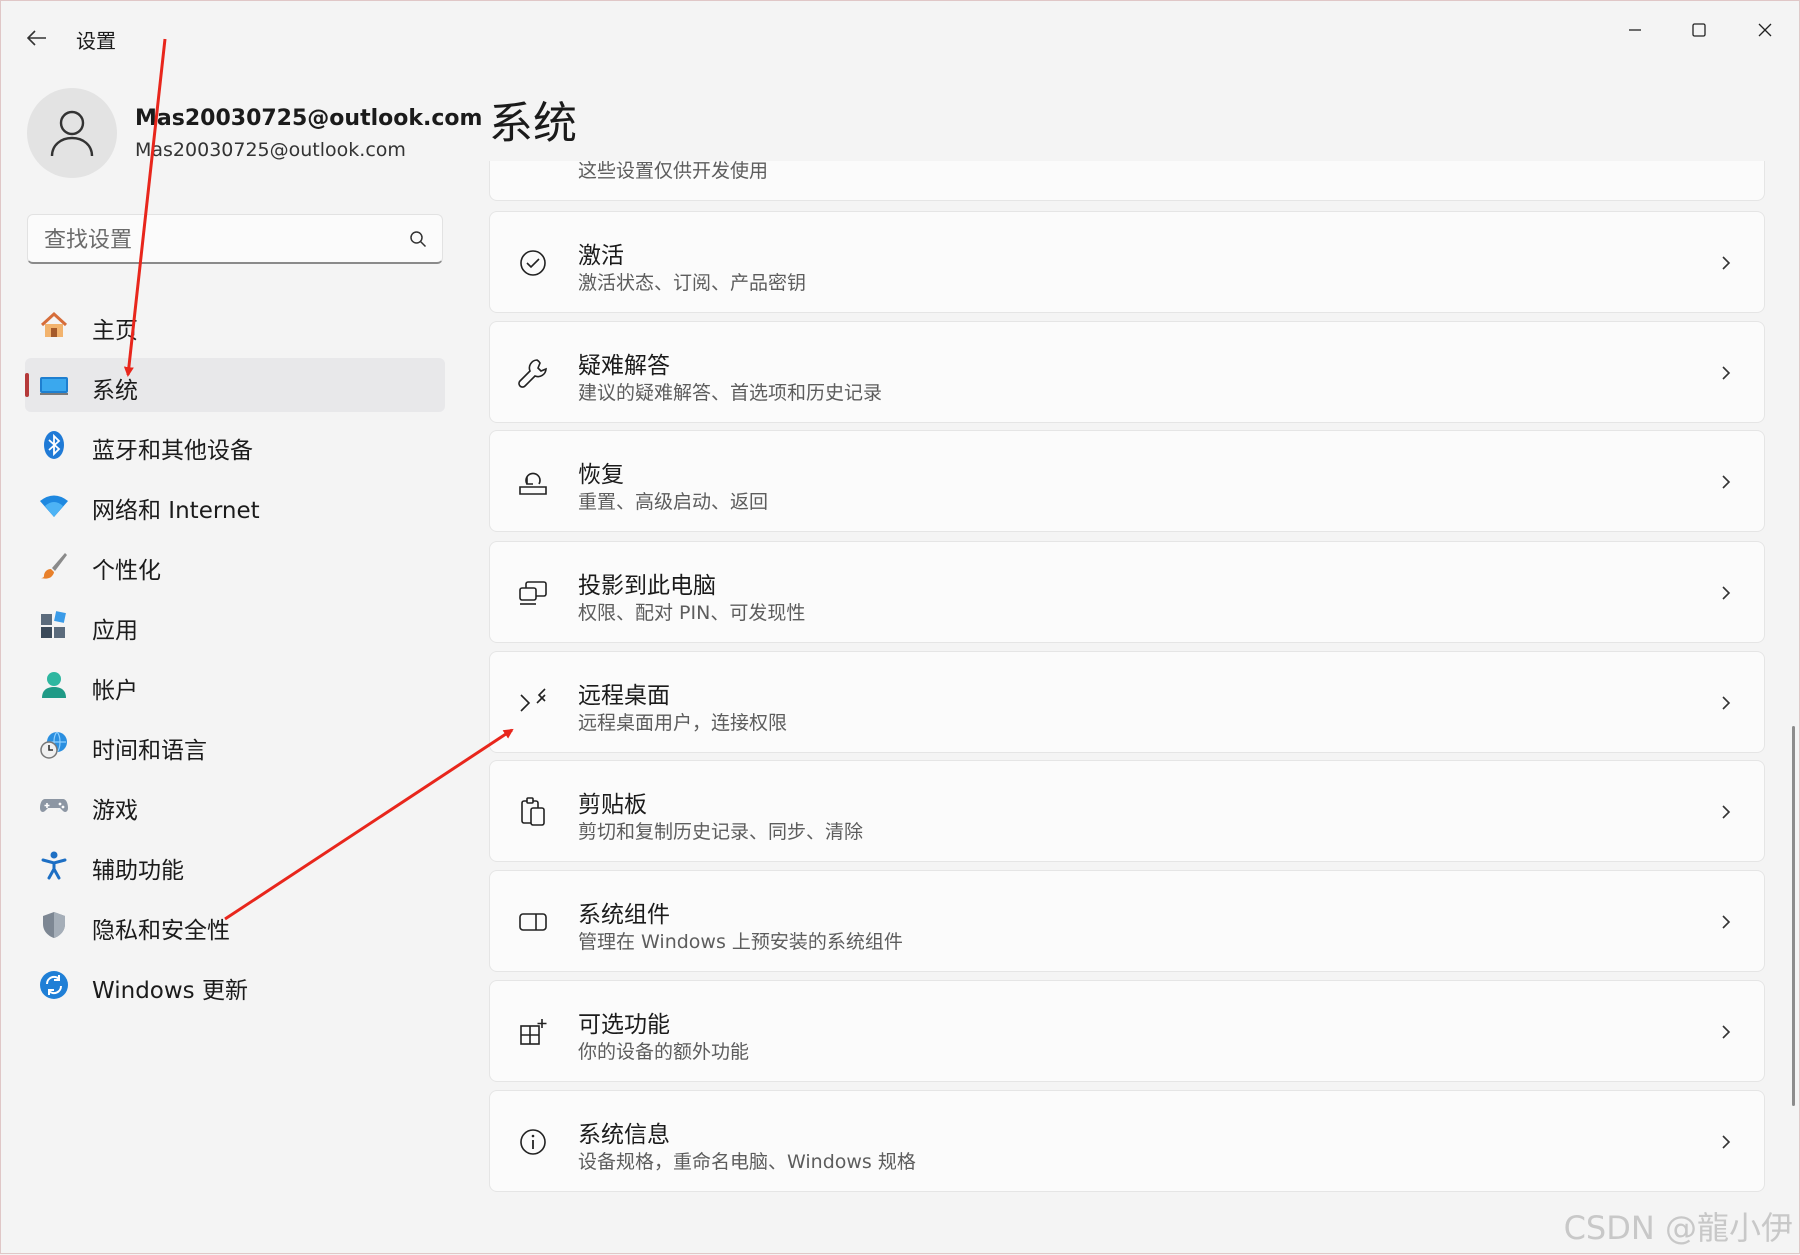 The width and height of the screenshot is (1800, 1255). Describe the element at coordinates (161, 931) in the screenshot. I see `sidebar-item-label: 隐私和安全性` at that location.